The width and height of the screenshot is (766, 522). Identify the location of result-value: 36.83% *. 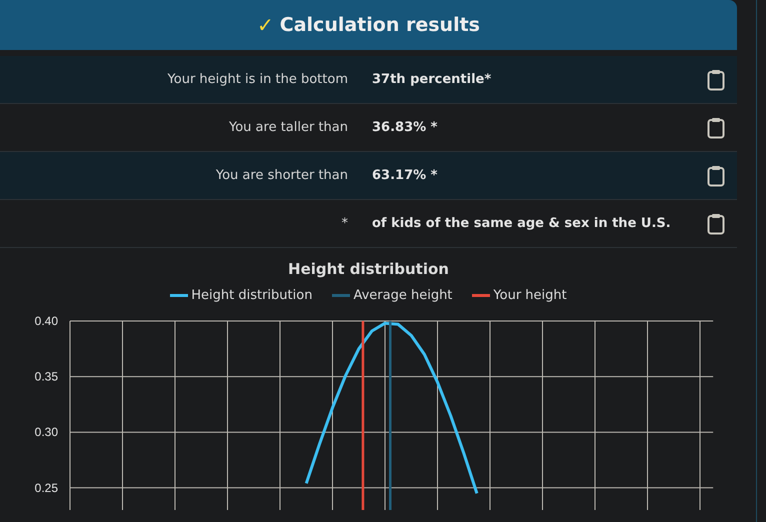
(405, 127).